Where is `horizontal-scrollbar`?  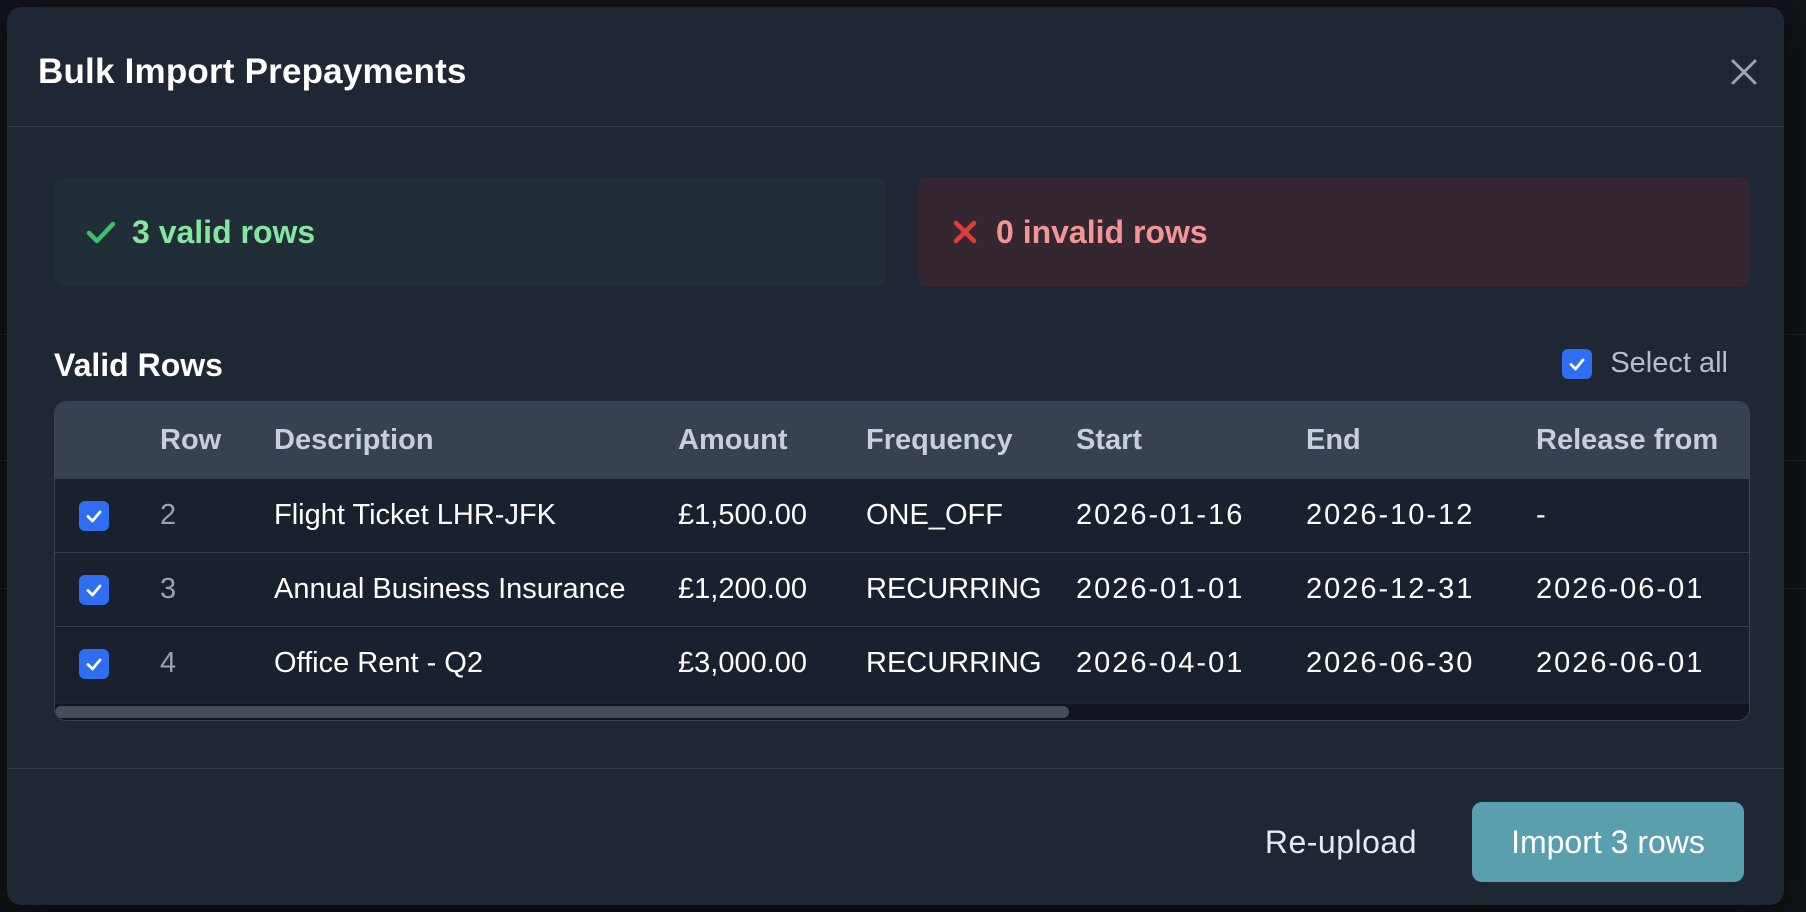 horizontal-scrollbar is located at coordinates (902, 712).